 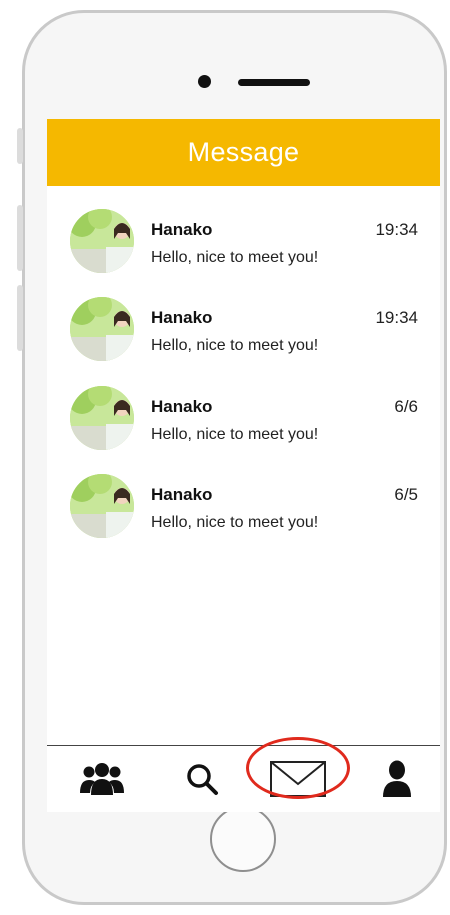 I want to click on user-icon, so click(x=397, y=778).